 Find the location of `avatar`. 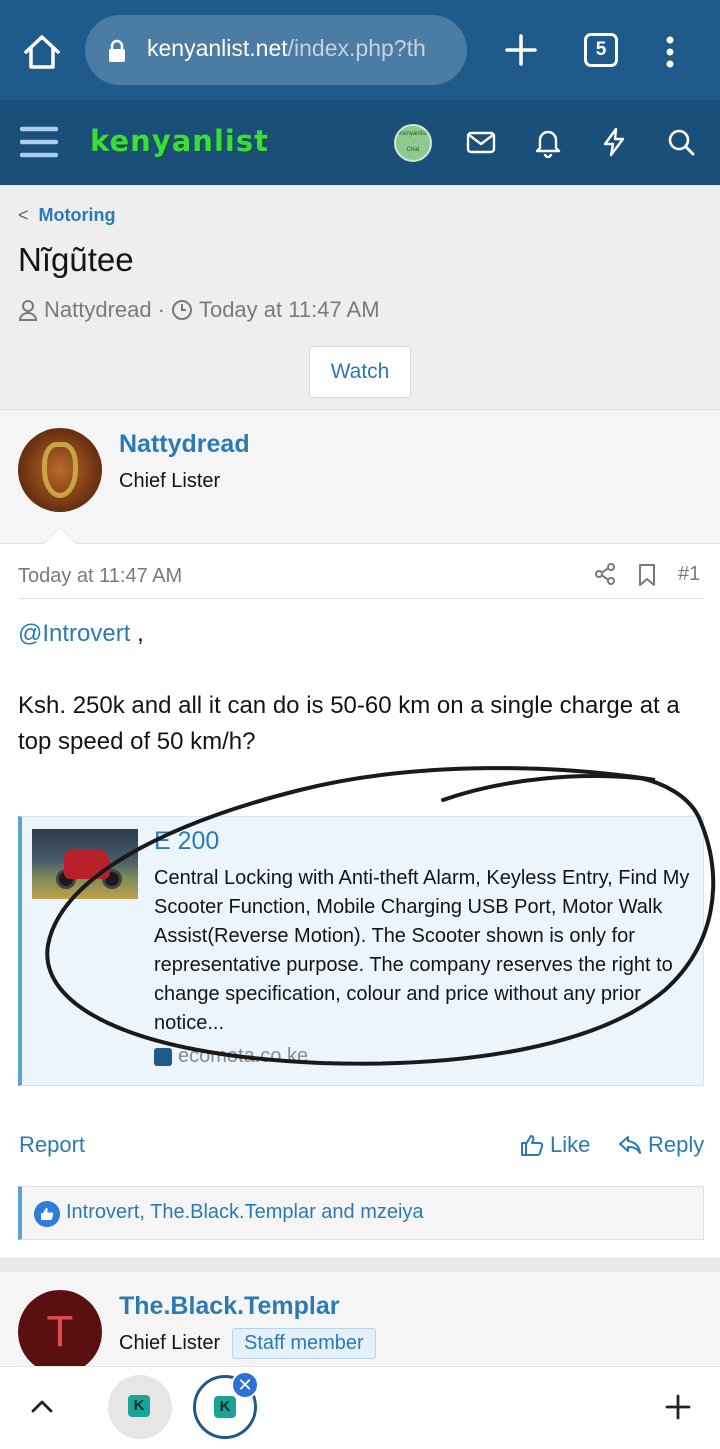

avatar is located at coordinates (60, 470).